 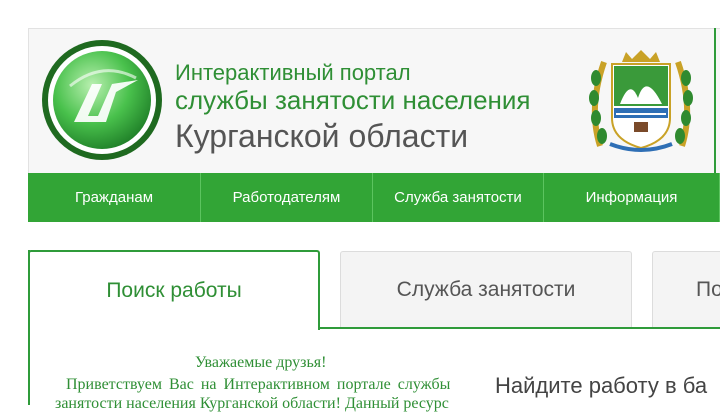 What do you see at coordinates (632, 197) in the screenshot?
I see `nav-item-information: Информация` at bounding box center [632, 197].